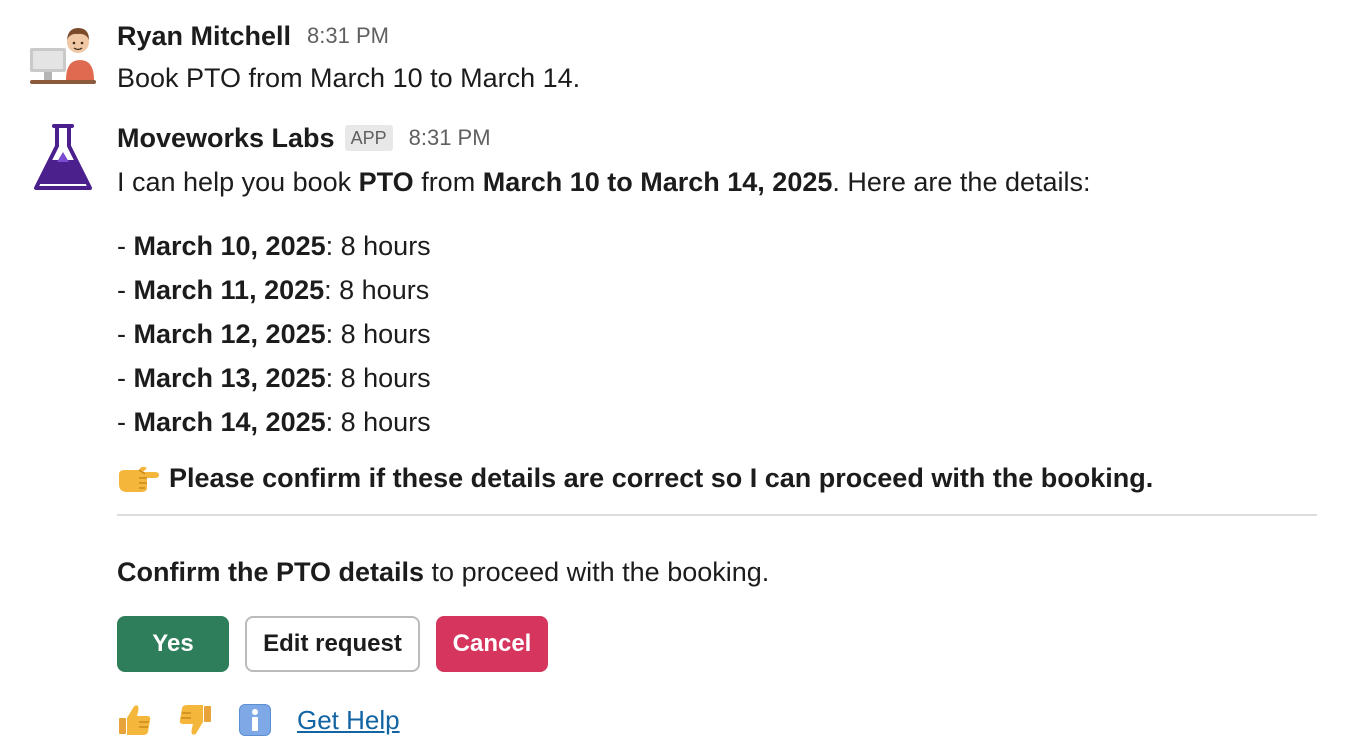 This screenshot has height=750, width=1350. Describe the element at coordinates (229, 422) in the screenshot. I see `entry-date: March 14, 2025` at that location.